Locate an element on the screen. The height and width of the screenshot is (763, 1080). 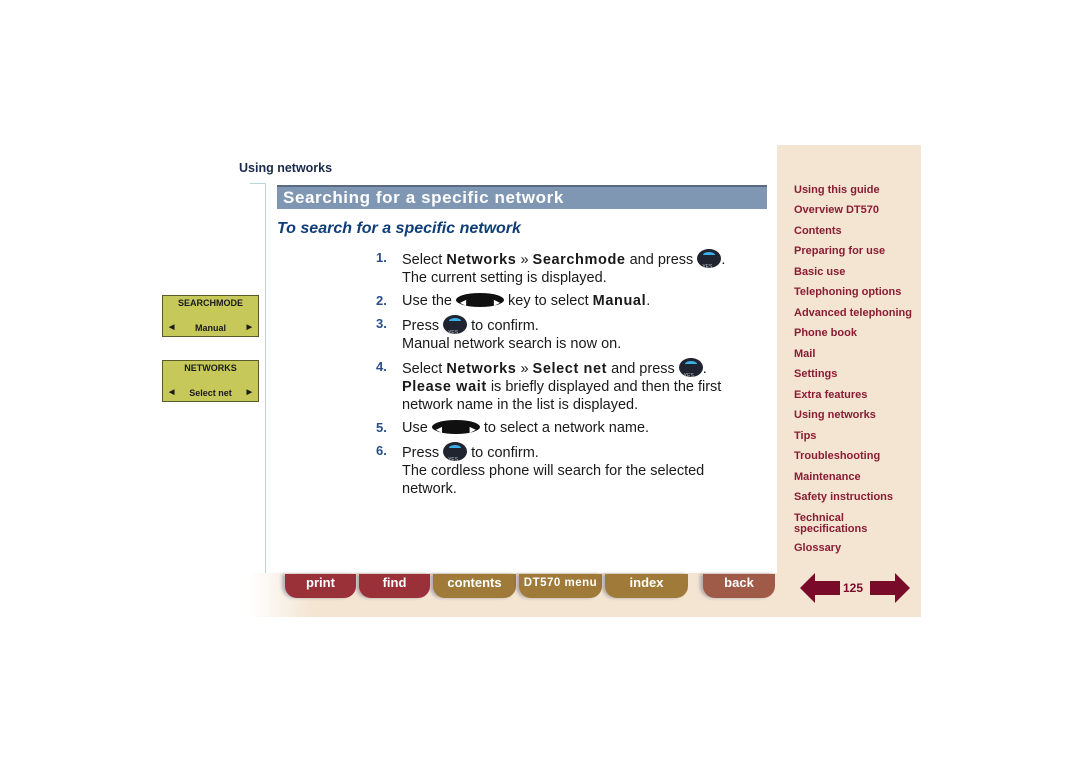
sidebar-item-extra-features: Extra features is located at coordinates (856, 395).